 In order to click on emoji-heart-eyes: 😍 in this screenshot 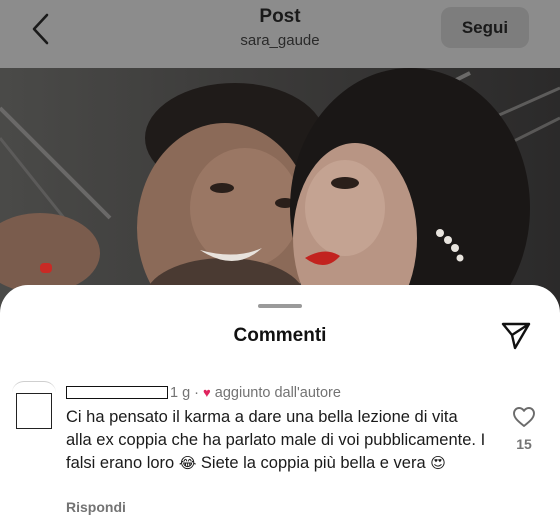, I will do `click(438, 463)`.